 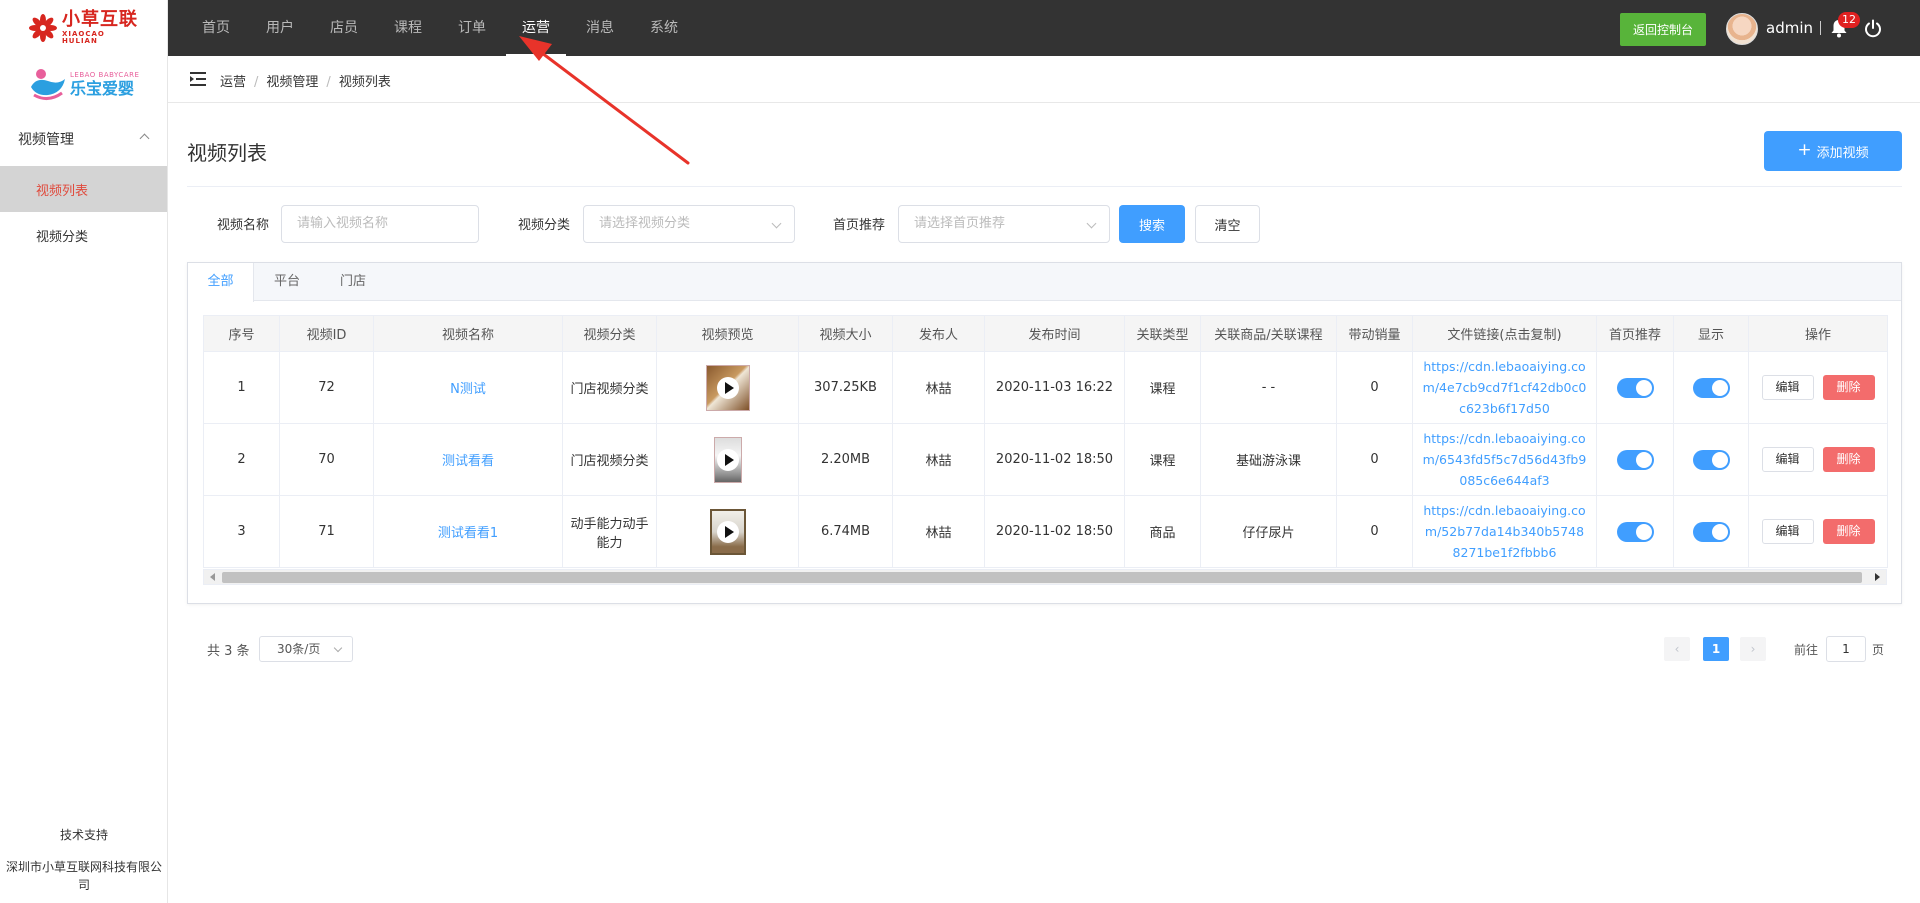 I want to click on video-category-placeholder: 请选择视频分类, so click(x=645, y=223).